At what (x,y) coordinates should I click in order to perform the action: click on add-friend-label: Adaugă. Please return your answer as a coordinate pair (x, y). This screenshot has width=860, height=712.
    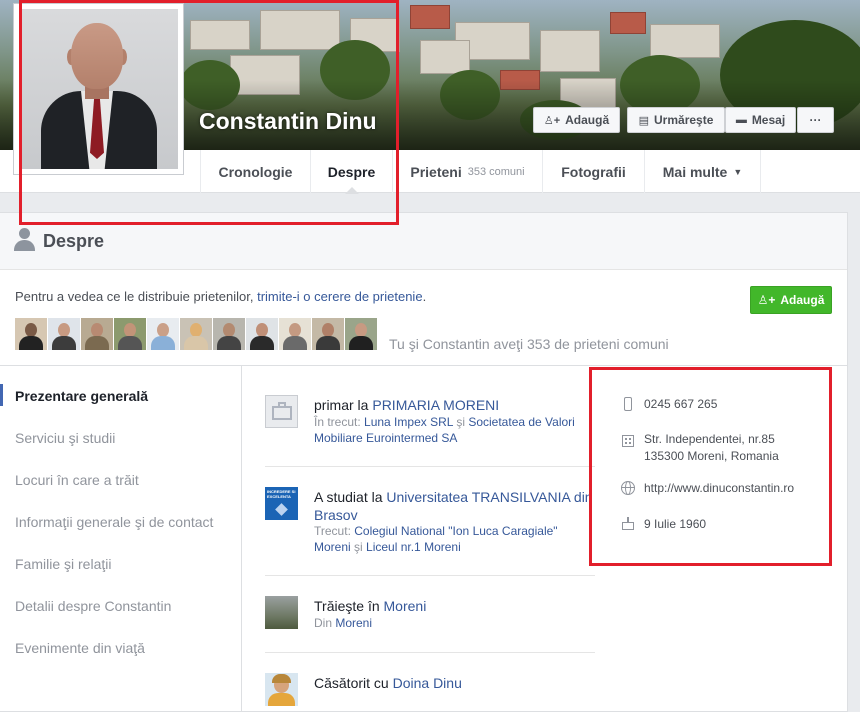
    Looking at the image, I should click on (587, 120).